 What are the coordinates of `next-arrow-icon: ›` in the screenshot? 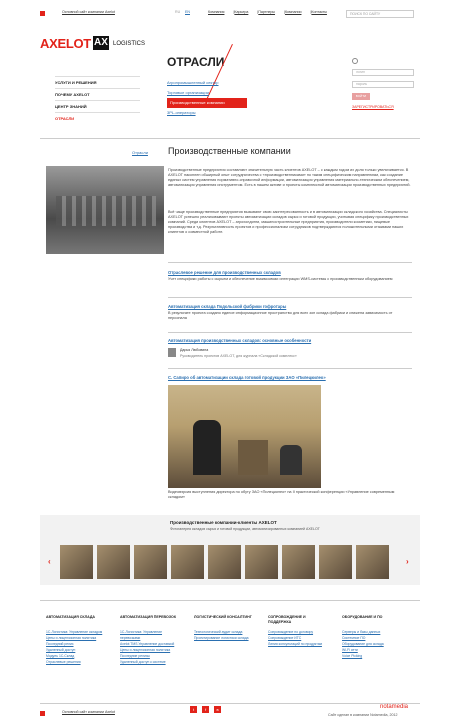 It's located at (407, 561).